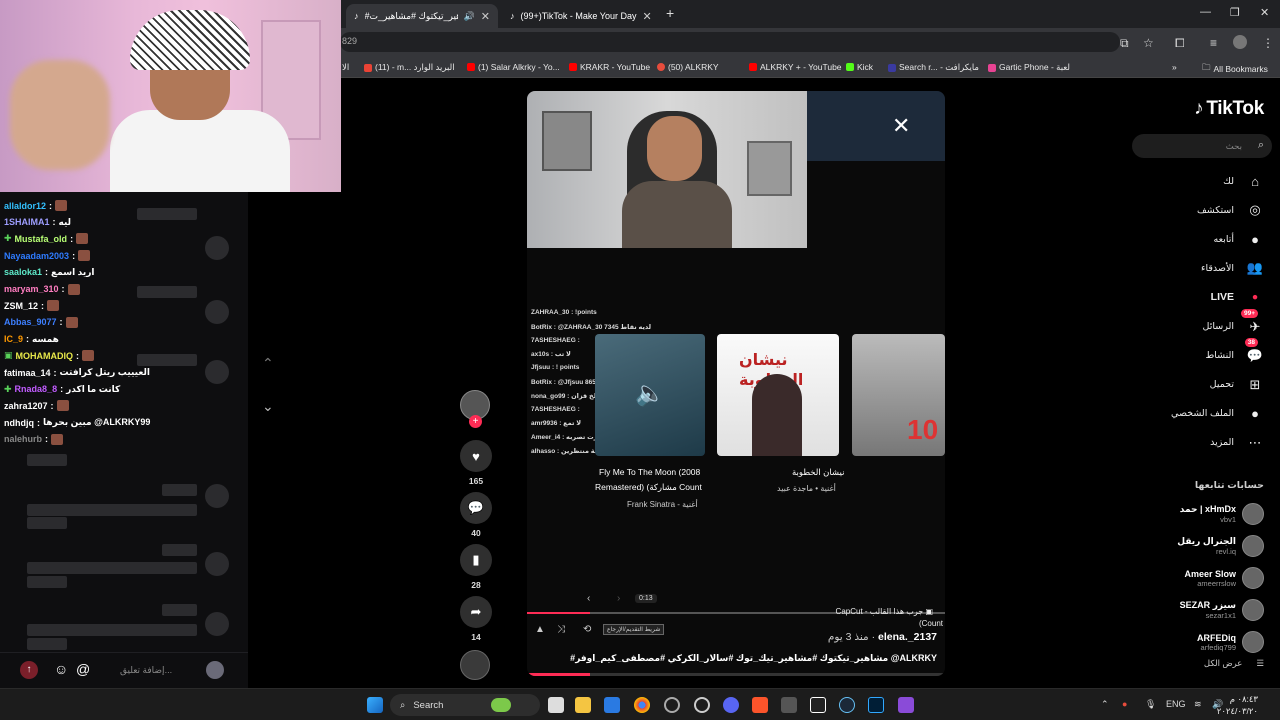 The width and height of the screenshot is (1280, 720). I want to click on share-button: ➦, so click(476, 612).